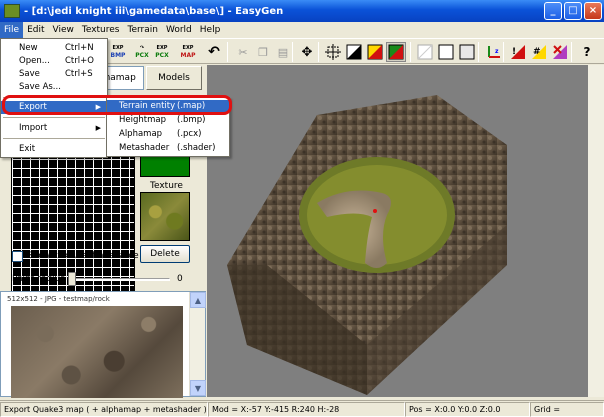 The image size is (604, 417). What do you see at coordinates (198, 388) in the screenshot?
I see `scroll-down-icon: ▼` at bounding box center [198, 388].